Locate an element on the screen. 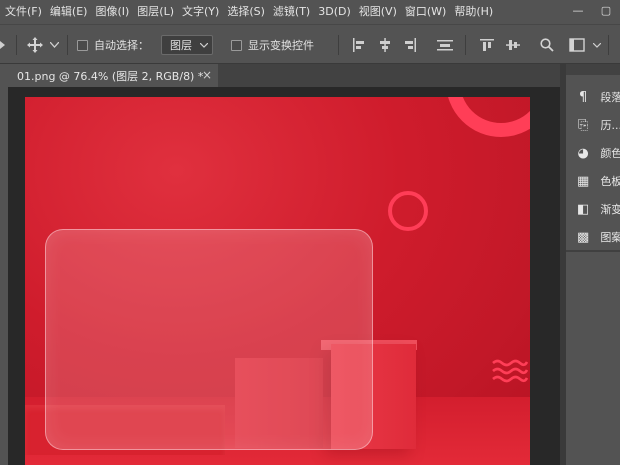 The width and height of the screenshot is (620, 465). options-bar: 自动选择： 图层 显示变换控件 is located at coordinates (310, 44).